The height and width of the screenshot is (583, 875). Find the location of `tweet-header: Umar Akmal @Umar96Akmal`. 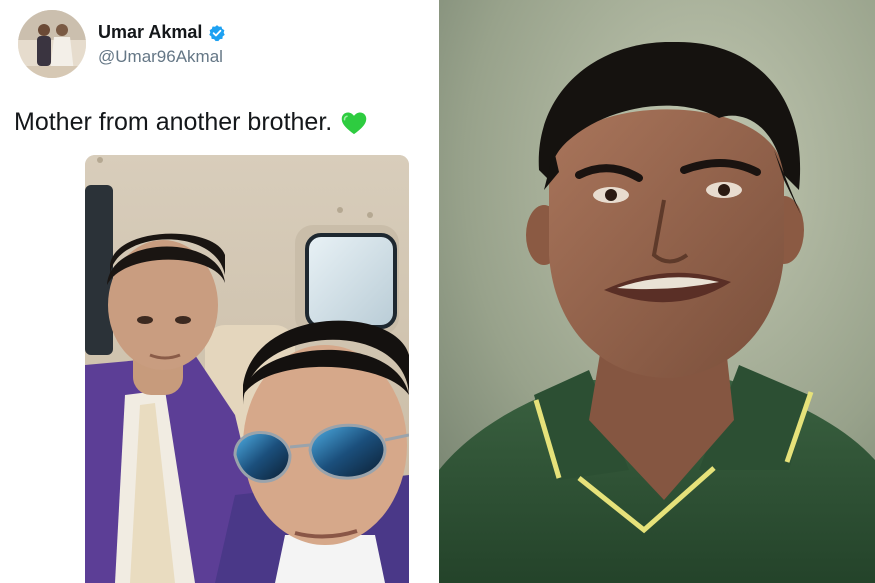

tweet-header: Umar Akmal @Umar96Akmal is located at coordinates (223, 45).